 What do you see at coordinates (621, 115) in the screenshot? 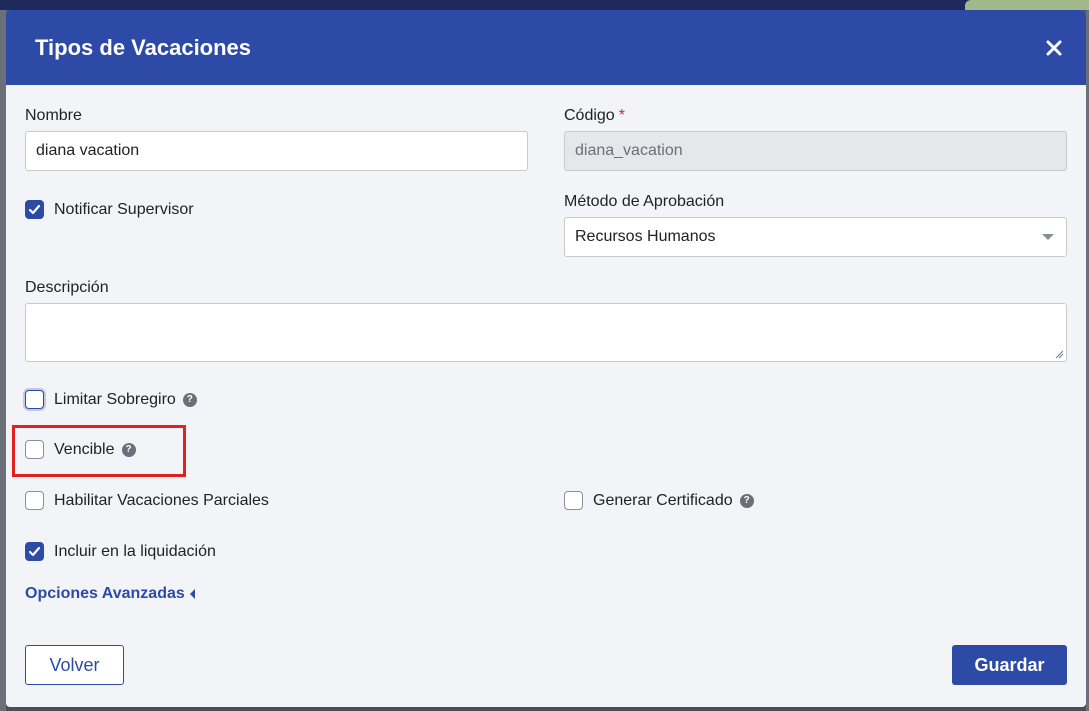
I see `required-mark: *` at bounding box center [621, 115].